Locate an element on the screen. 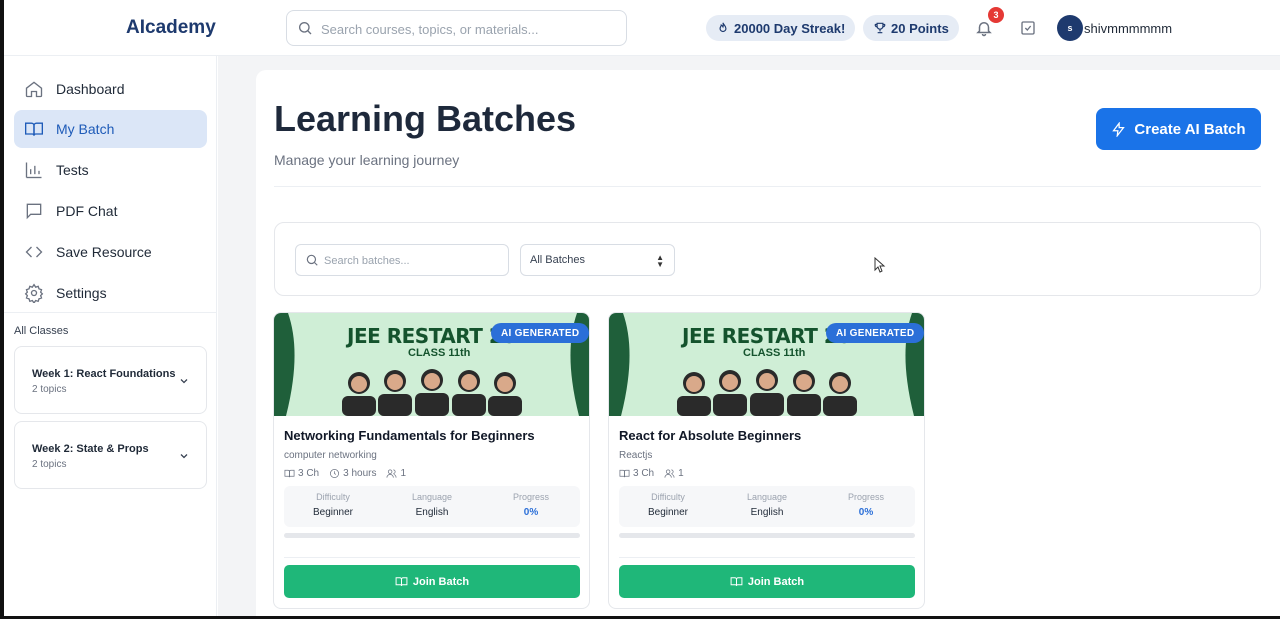 The image size is (1280, 619). sidebar-item-my-batch: My Batch is located at coordinates (110, 129).